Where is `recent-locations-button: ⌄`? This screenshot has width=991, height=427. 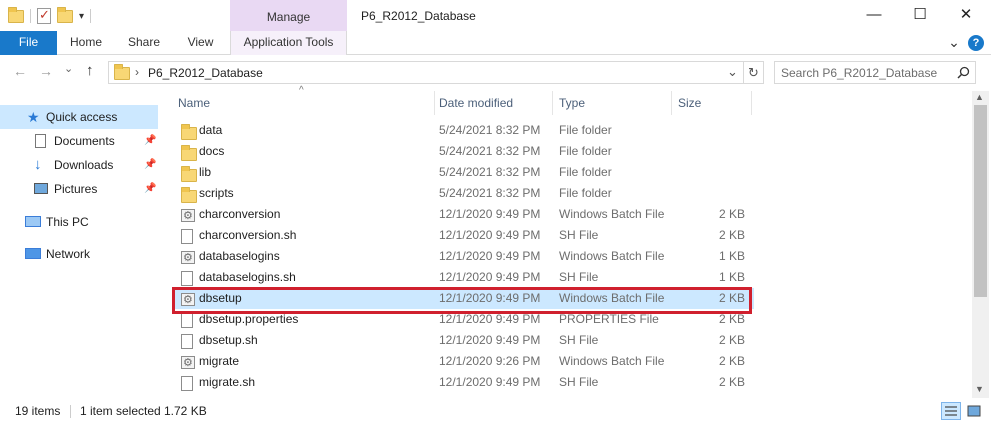
recent-locations-button: ⌄ is located at coordinates (68, 68).